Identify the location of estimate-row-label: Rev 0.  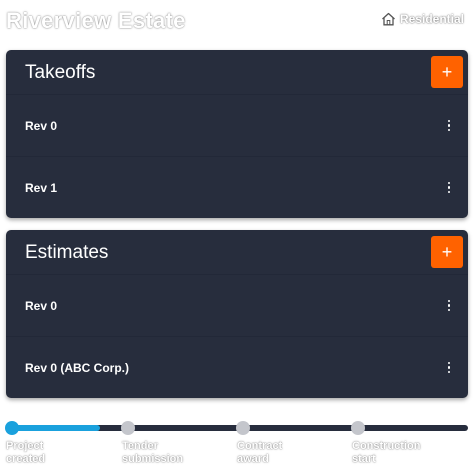
(41, 305).